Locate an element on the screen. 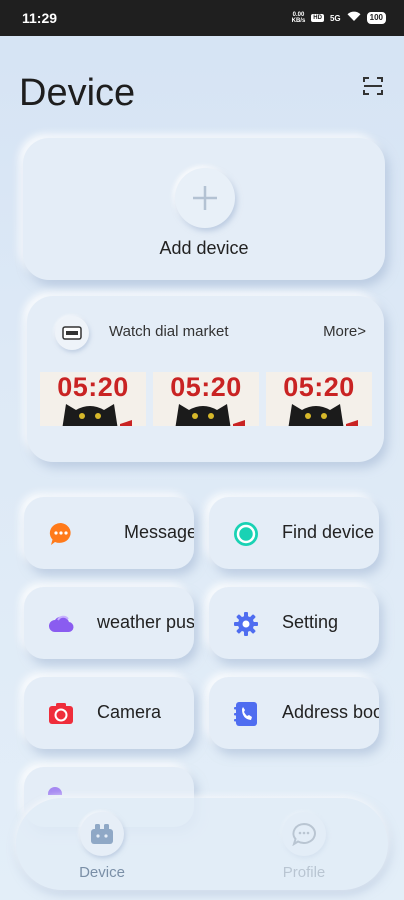 The image size is (404, 900). add-device-label: Add device is located at coordinates (204, 248).